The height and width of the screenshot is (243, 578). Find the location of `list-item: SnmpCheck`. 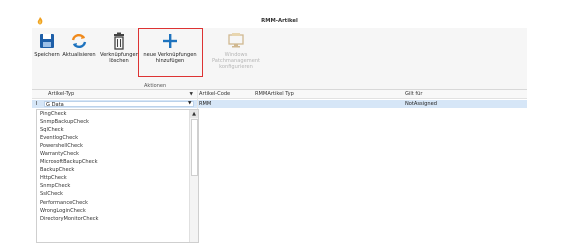

list-item: SnmpCheck is located at coordinates (117, 186).